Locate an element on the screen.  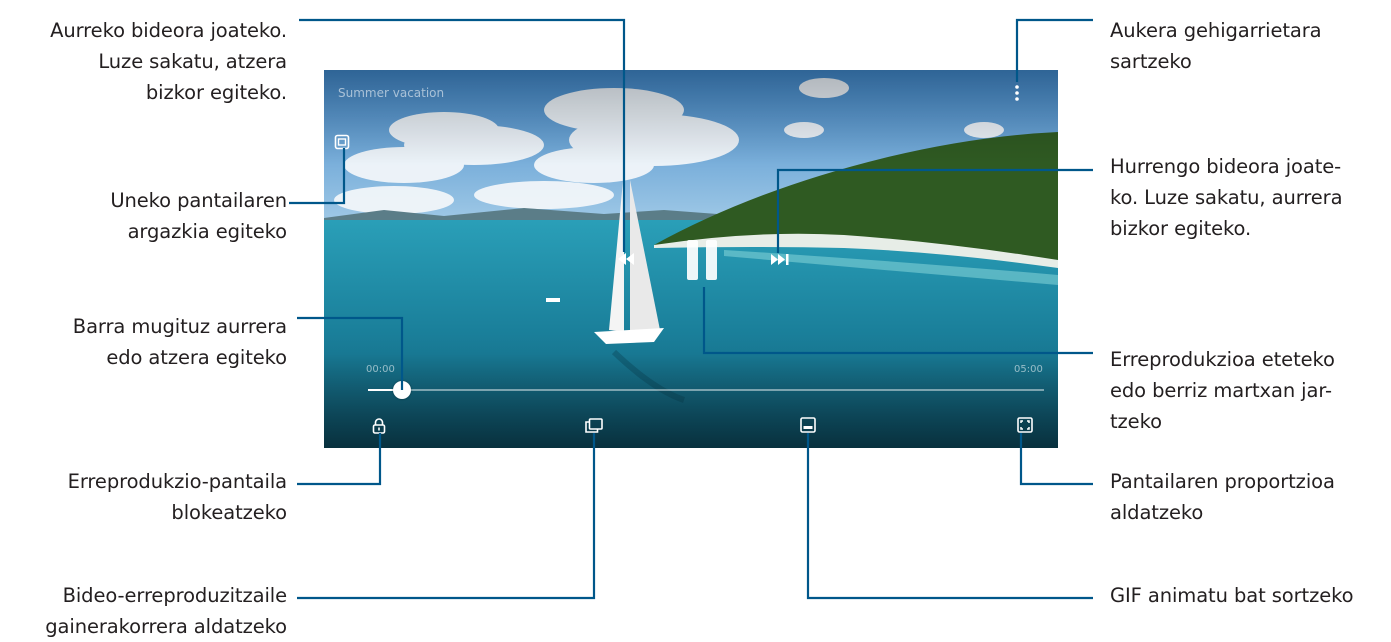
callout-line: blokeatzeko is located at coordinates (229, 512).